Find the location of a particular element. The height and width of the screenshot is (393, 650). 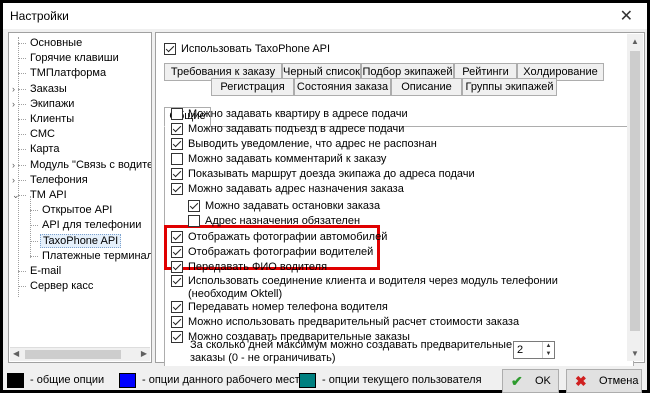

checkbox-label: Можно задавать подъезд в адресе подачи is located at coordinates (296, 129).